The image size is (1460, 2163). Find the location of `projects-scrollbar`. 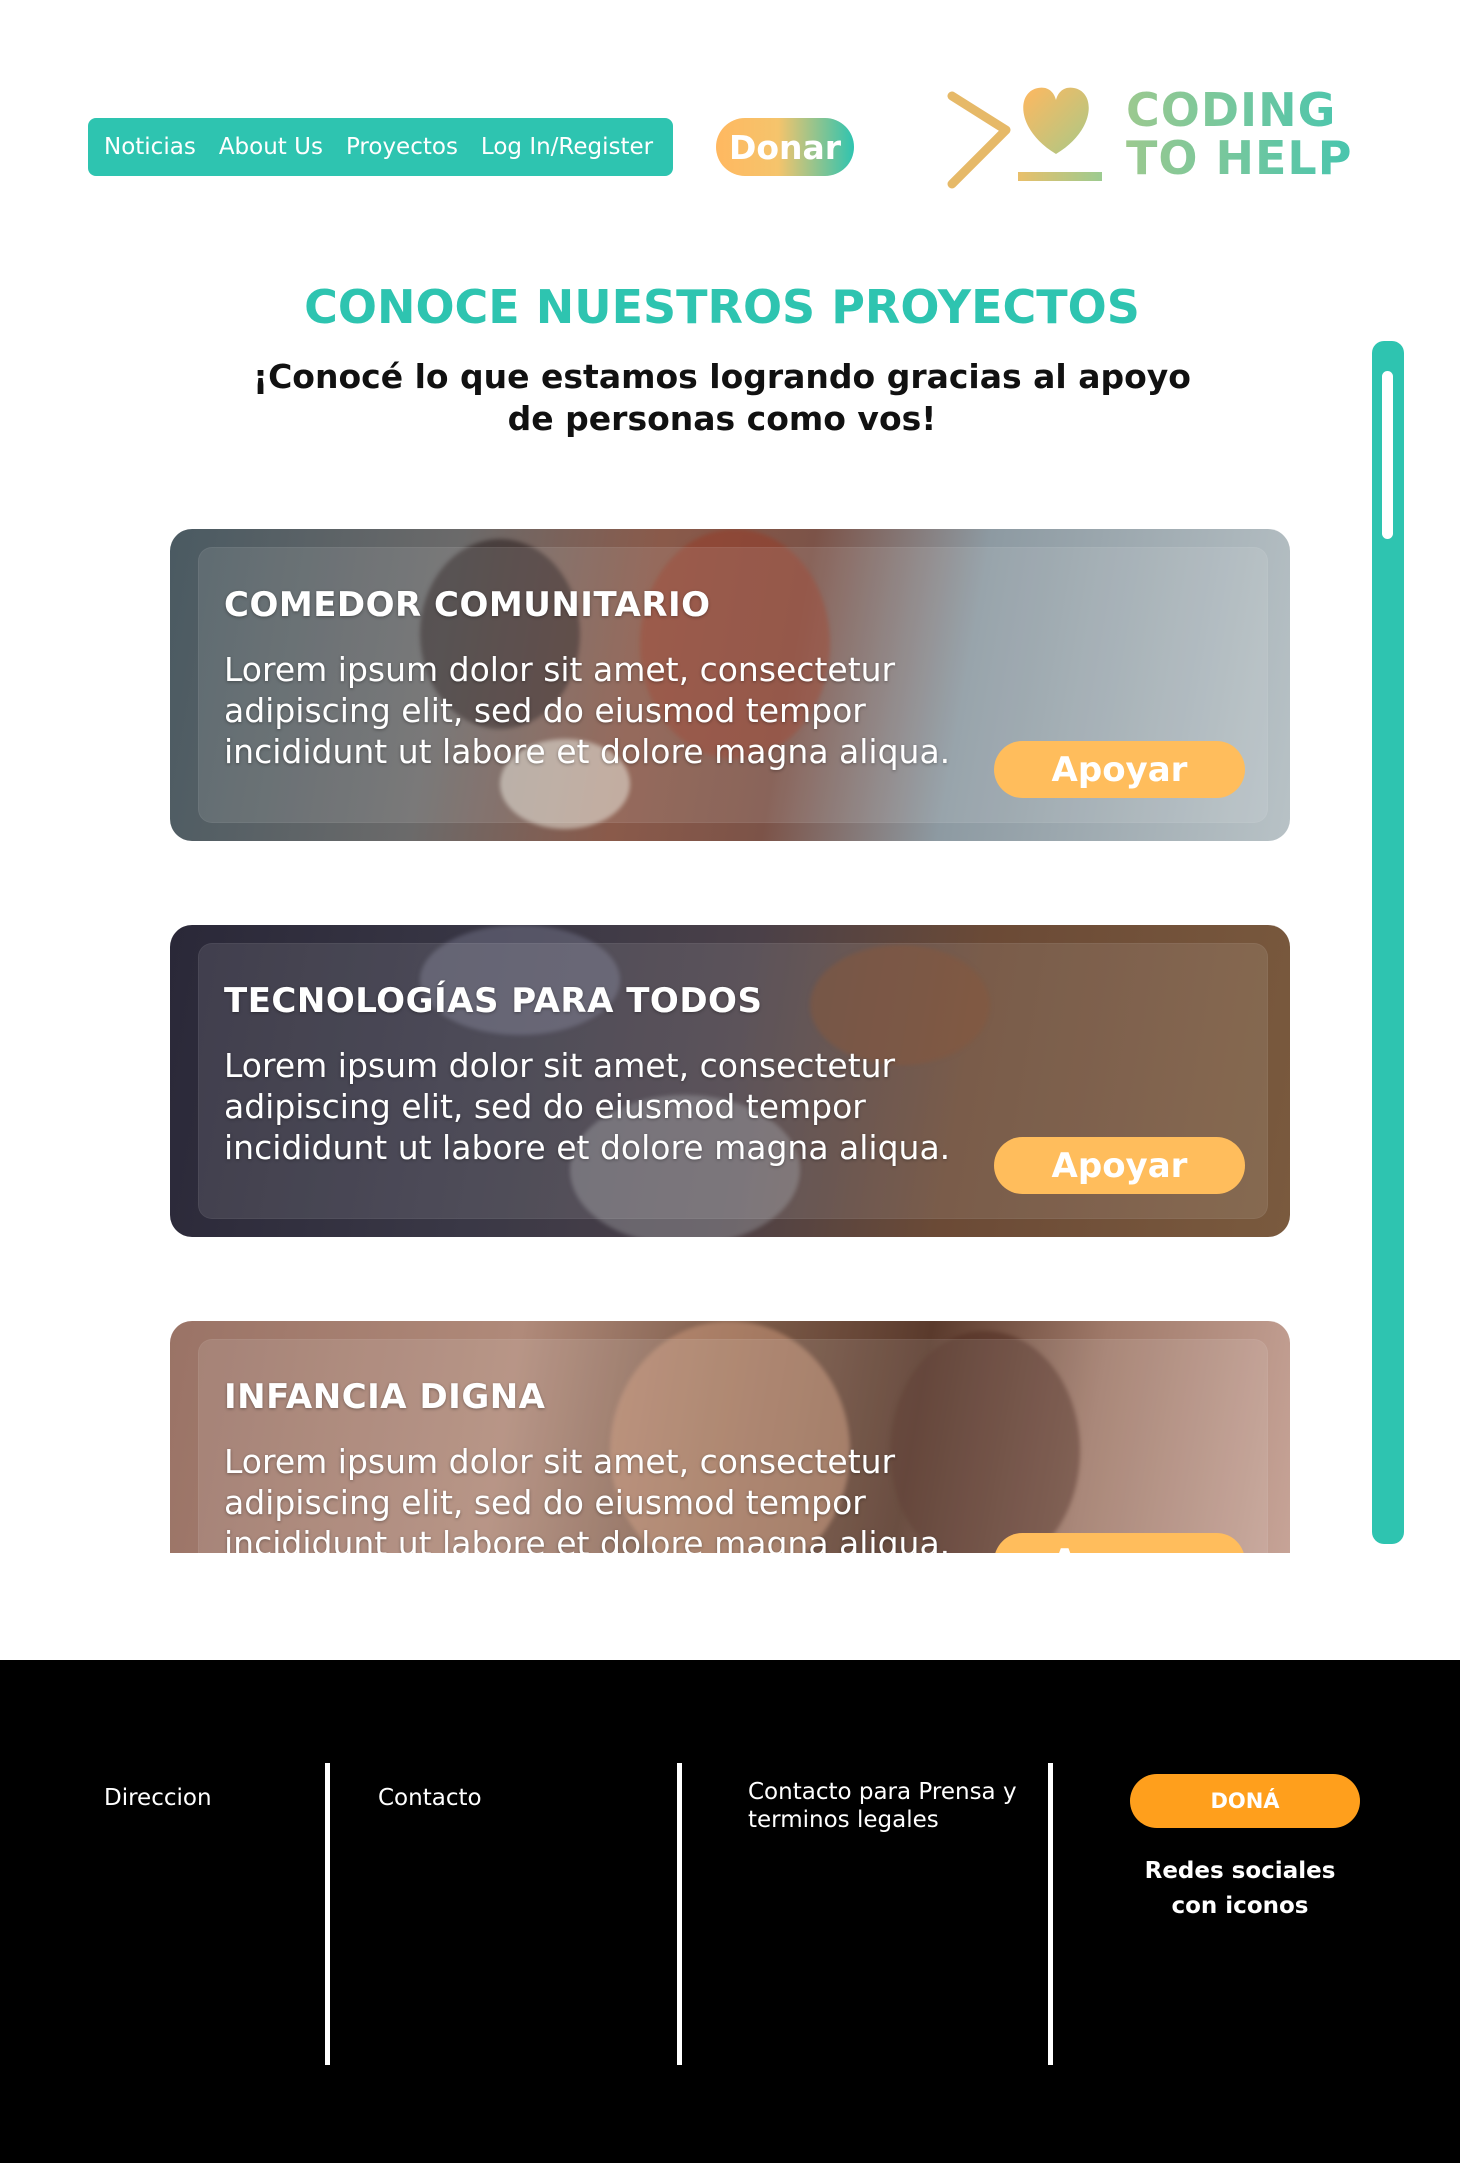

projects-scrollbar is located at coordinates (1388, 942).